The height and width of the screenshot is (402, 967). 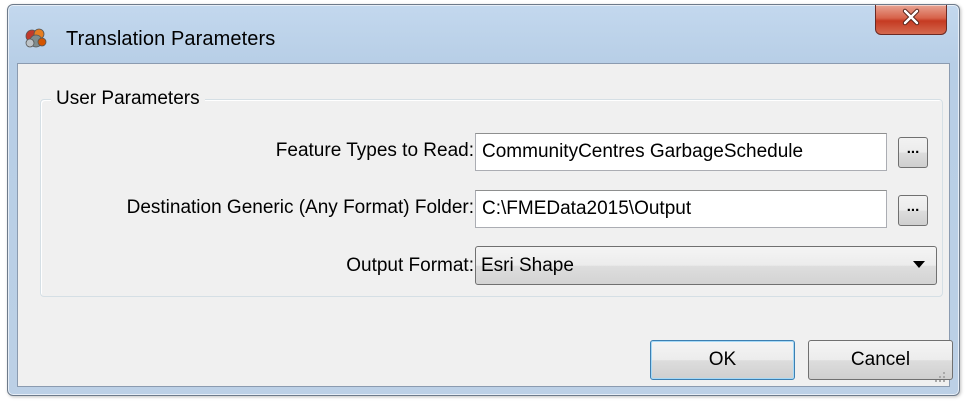 What do you see at coordinates (300, 207) in the screenshot?
I see `destination-folder-label: Destination Generic (Any Format) Folder:` at bounding box center [300, 207].